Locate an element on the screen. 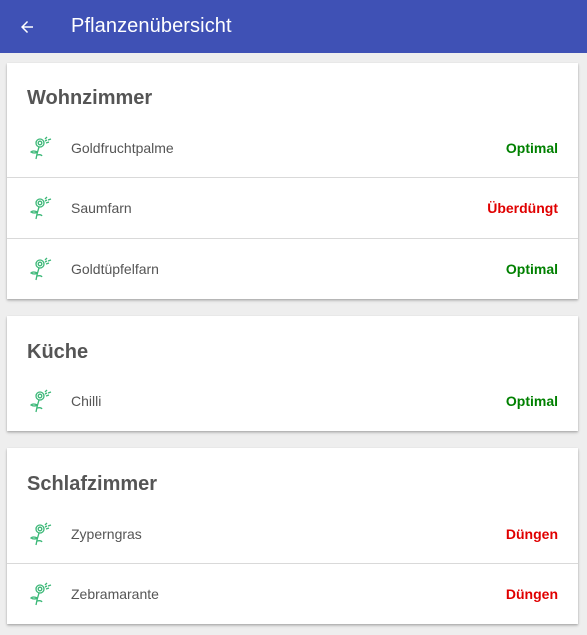  plant-name: Saumfarn is located at coordinates (101, 208).